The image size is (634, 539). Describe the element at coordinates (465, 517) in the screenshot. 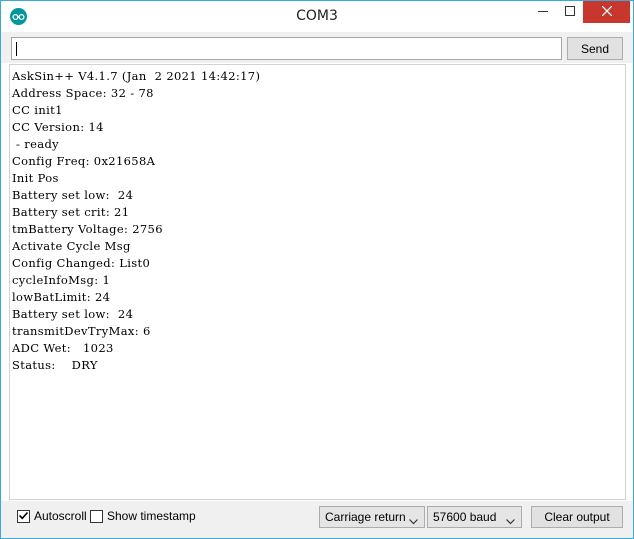

I see `baud-rate-value: 57600 baud` at that location.